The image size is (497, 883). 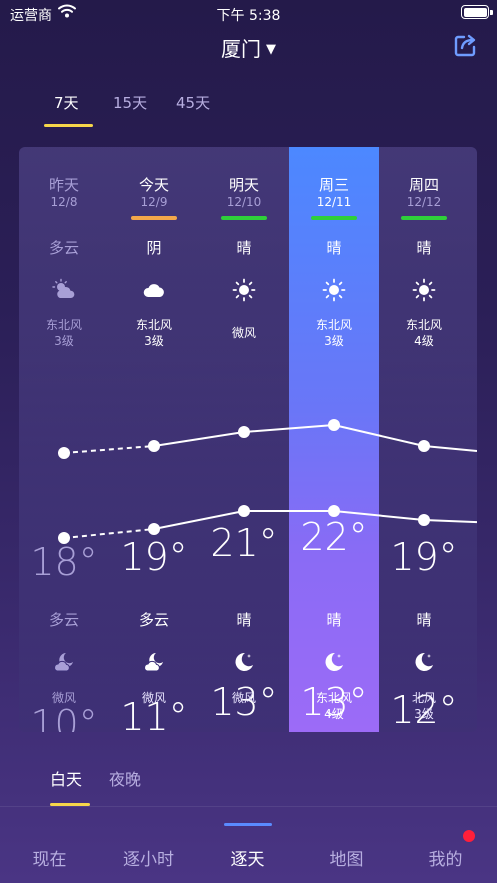 What do you see at coordinates (125, 778) in the screenshot?
I see `tab-night: 夜晚` at bounding box center [125, 778].